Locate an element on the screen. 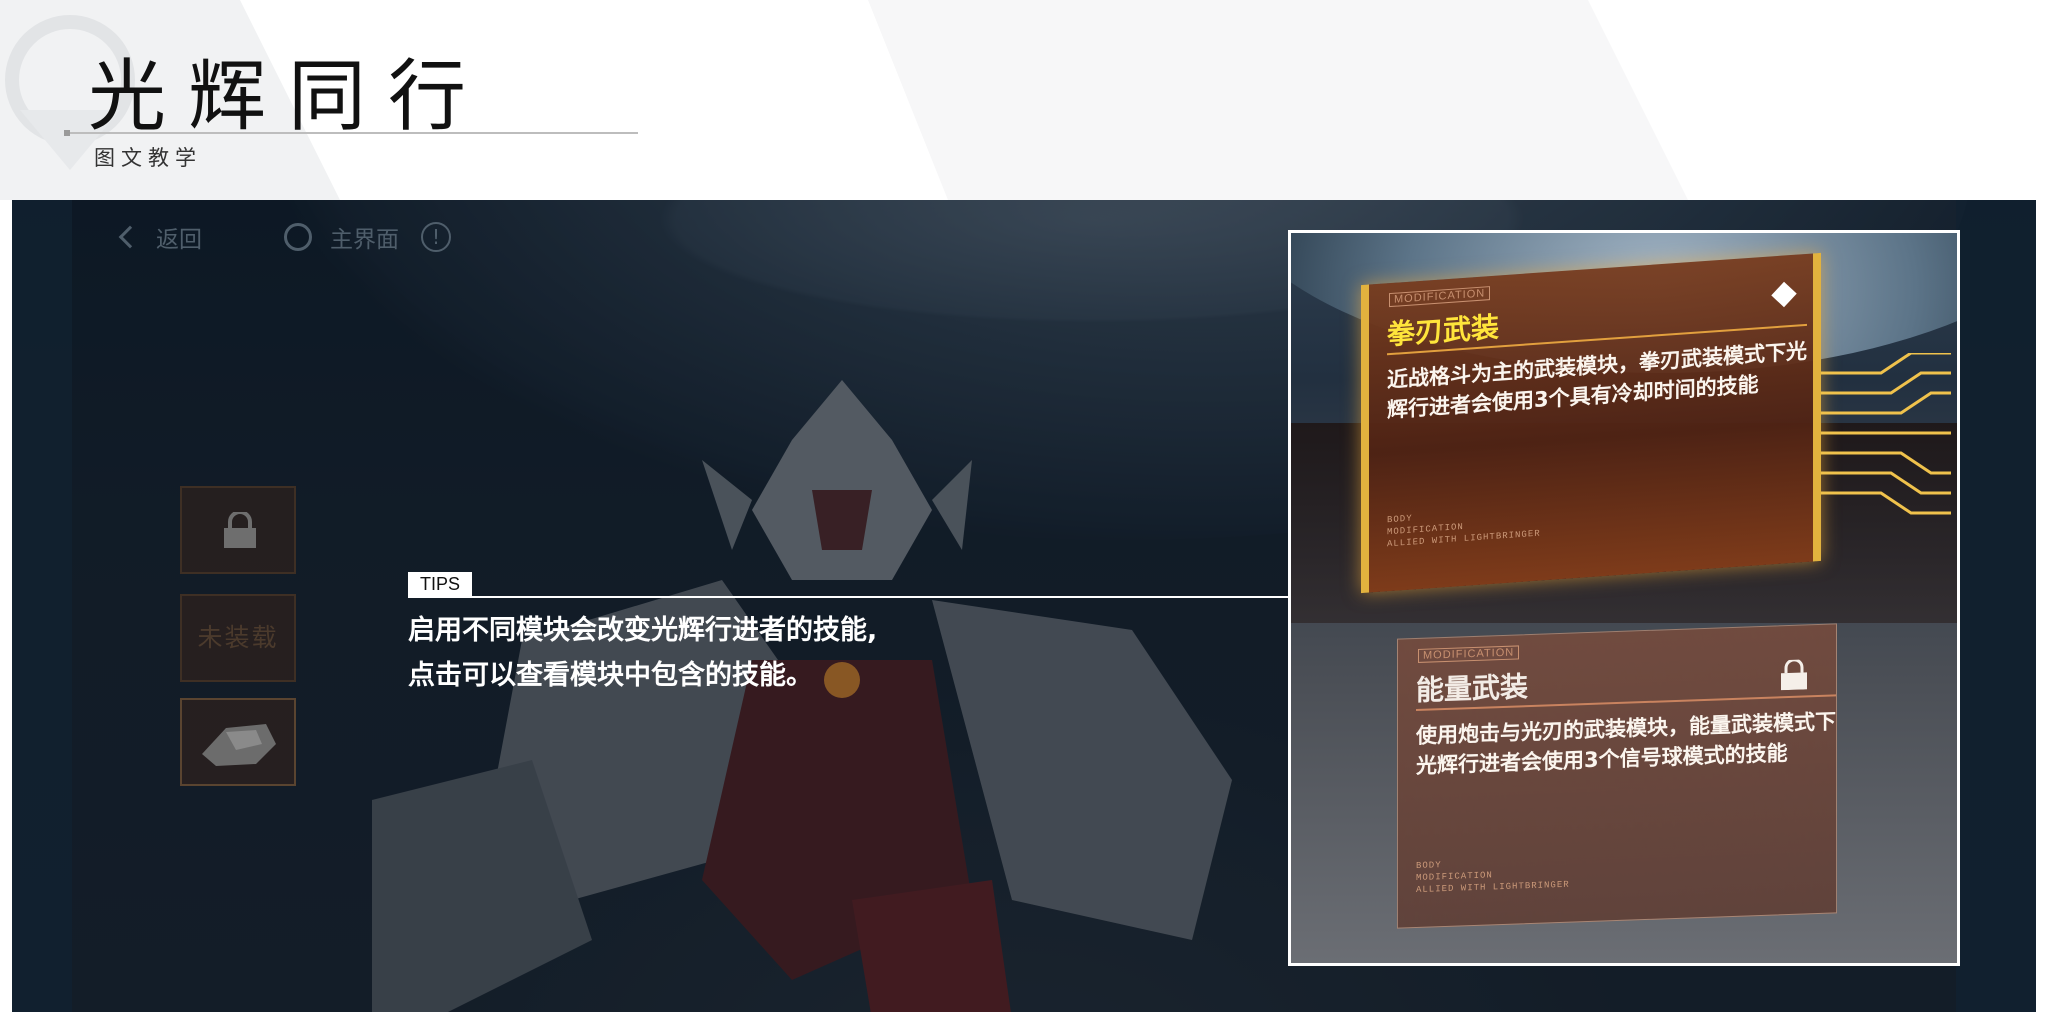 The width and height of the screenshot is (2048, 1024). module-slot-empty: 未装载 is located at coordinates (238, 638).